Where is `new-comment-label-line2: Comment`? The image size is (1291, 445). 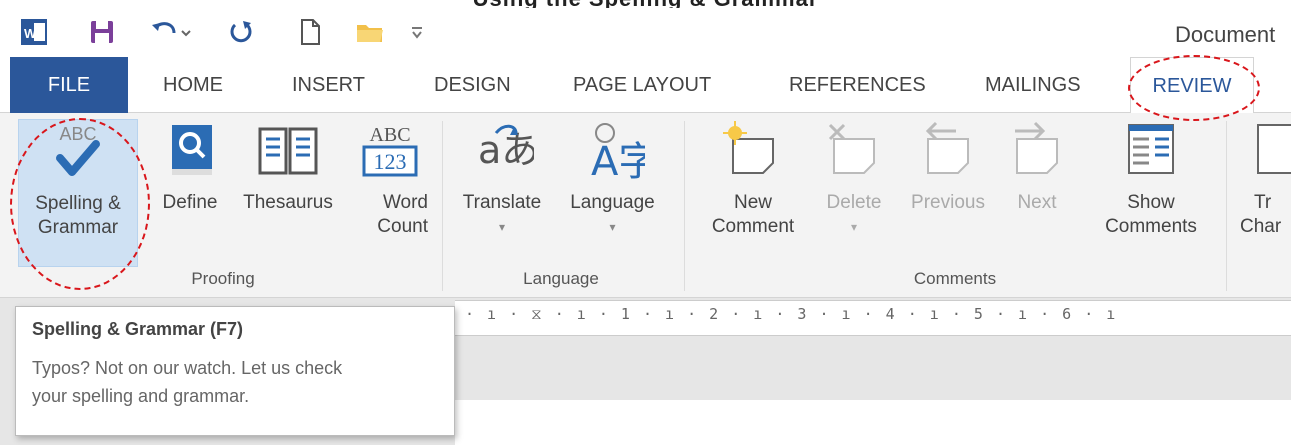
new-comment-label-line2: Comment is located at coordinates (753, 226).